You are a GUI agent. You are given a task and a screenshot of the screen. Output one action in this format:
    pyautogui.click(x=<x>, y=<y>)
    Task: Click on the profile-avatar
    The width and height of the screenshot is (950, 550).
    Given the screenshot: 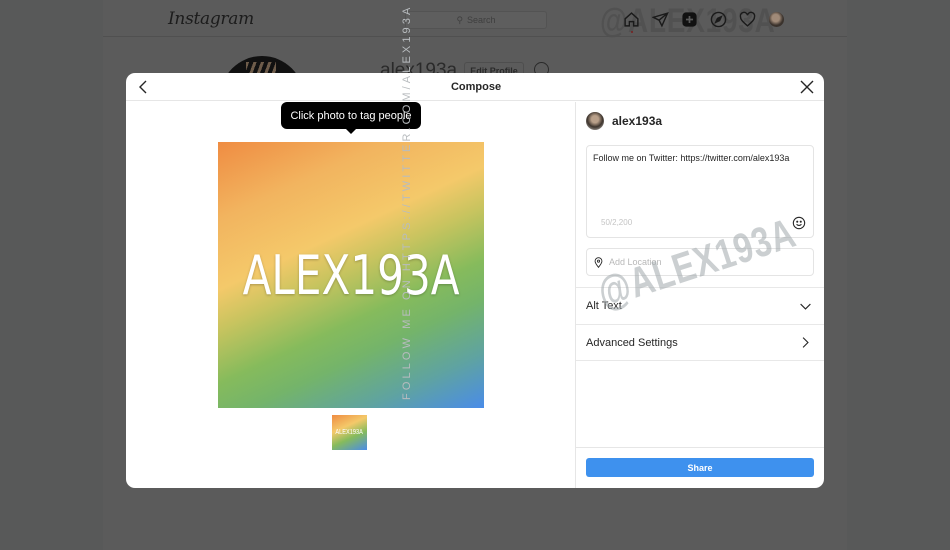 What is the action you would take?
    pyautogui.click(x=776, y=19)
    